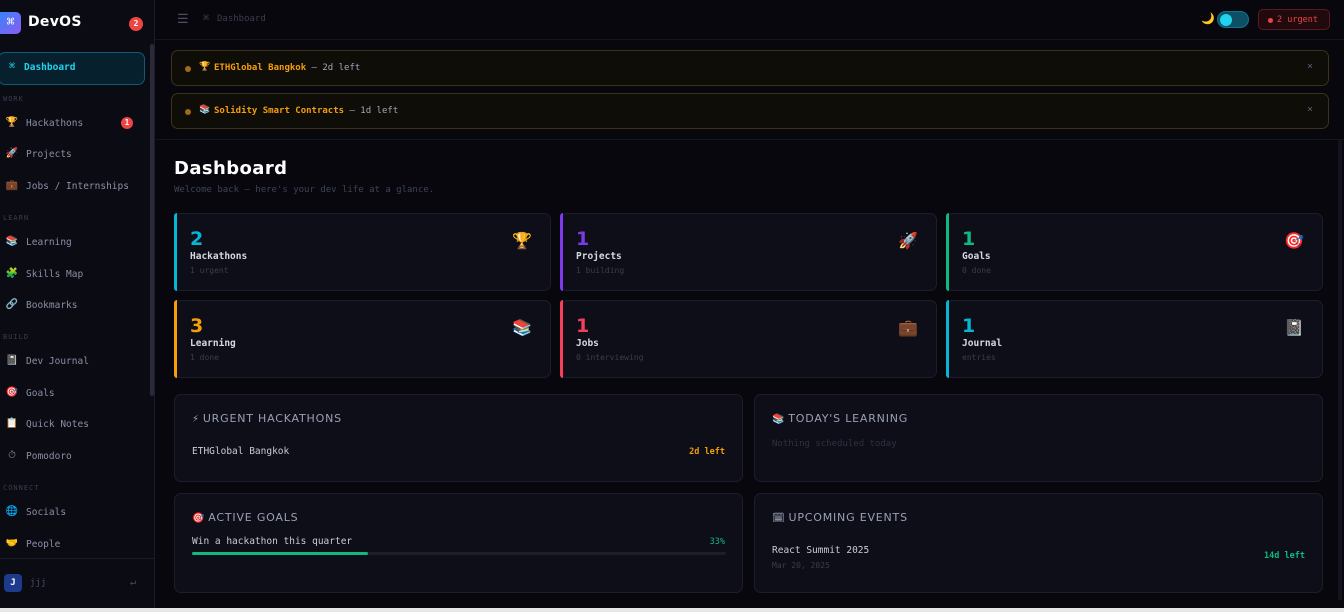  Describe the element at coordinates (40, 393) in the screenshot. I see `sidebar-item-label: Goals` at that location.